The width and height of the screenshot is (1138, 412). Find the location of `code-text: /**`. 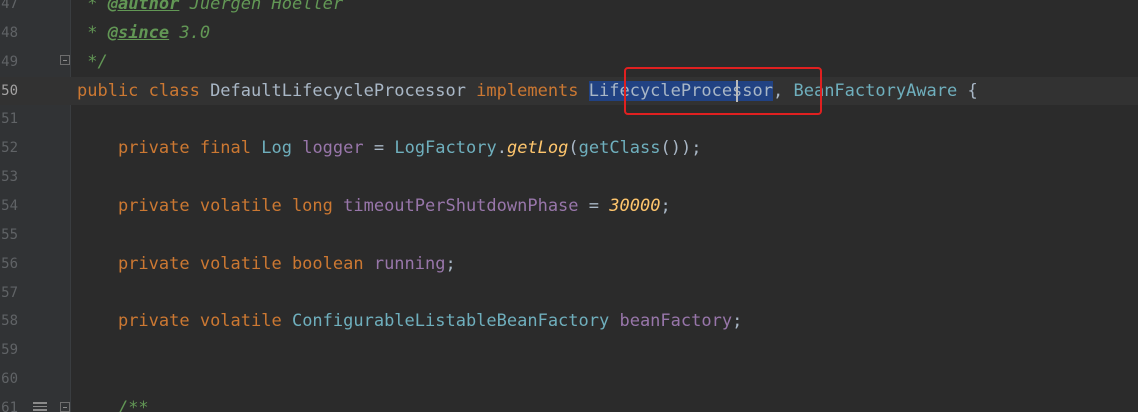

code-text: /** is located at coordinates (113, 403).